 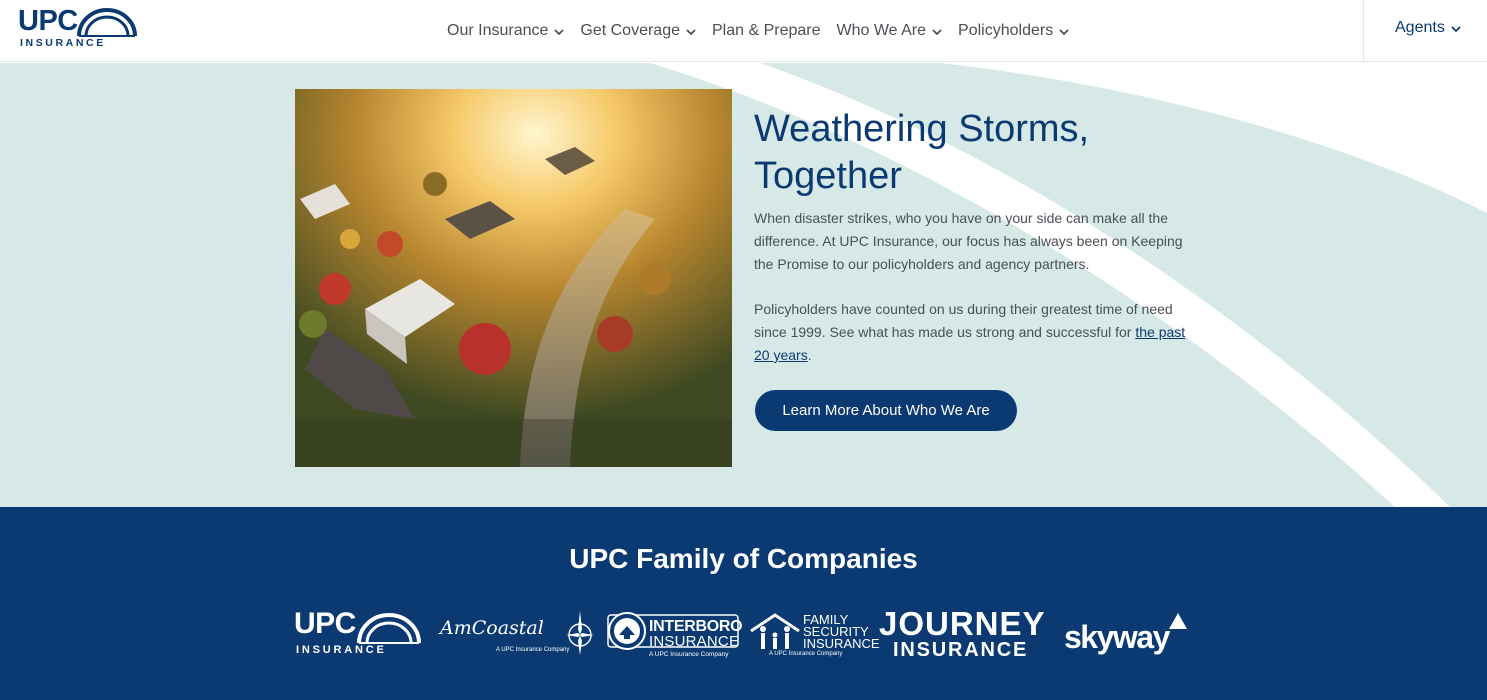 I want to click on nav-label: Get Coverage, so click(x=630, y=30).